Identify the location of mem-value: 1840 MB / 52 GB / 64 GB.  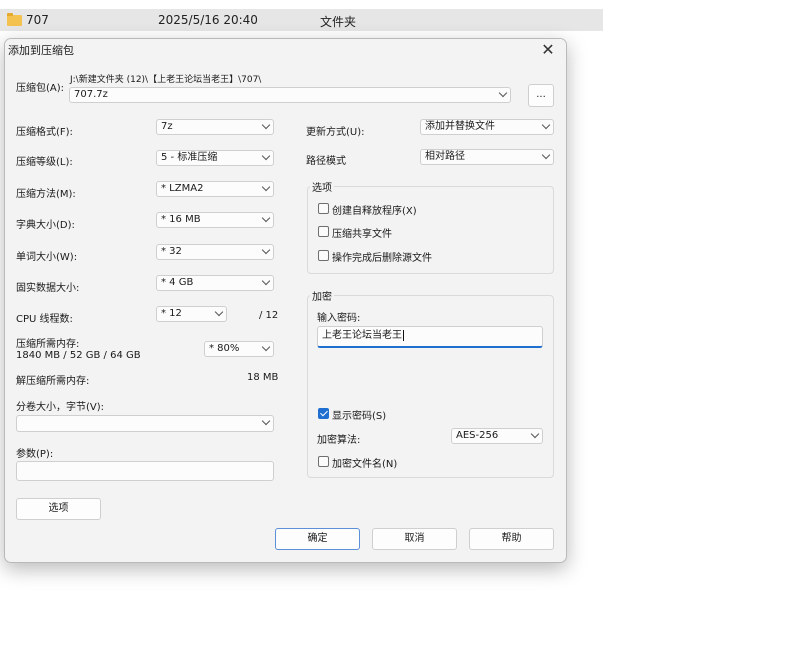
(78, 355).